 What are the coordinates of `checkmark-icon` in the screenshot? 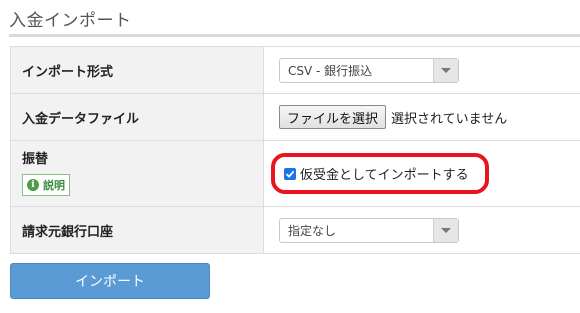 It's located at (290, 174).